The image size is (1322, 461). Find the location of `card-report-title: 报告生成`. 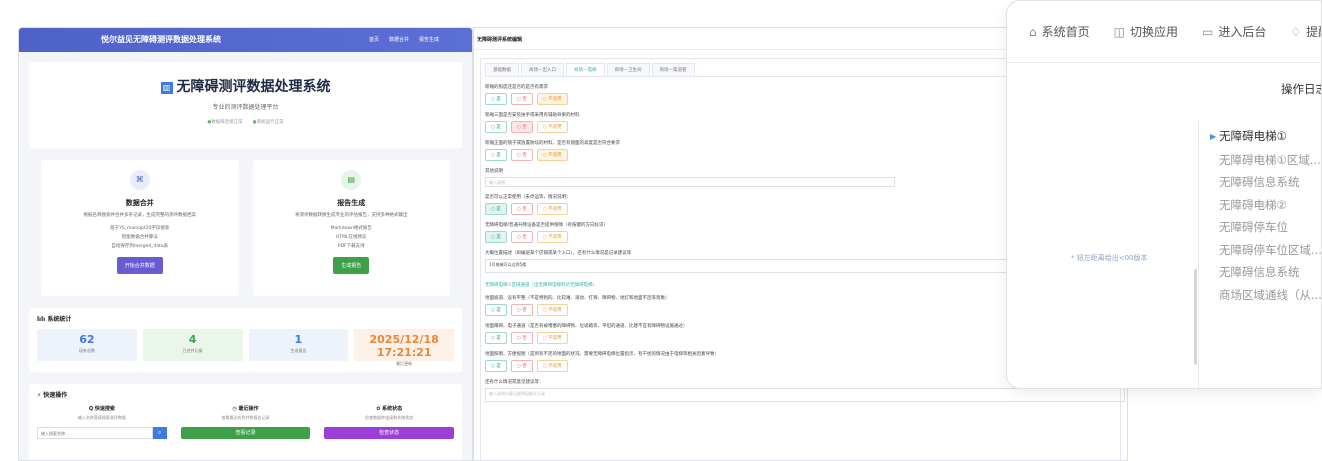

card-report-title: 报告生成 is located at coordinates (351, 203).